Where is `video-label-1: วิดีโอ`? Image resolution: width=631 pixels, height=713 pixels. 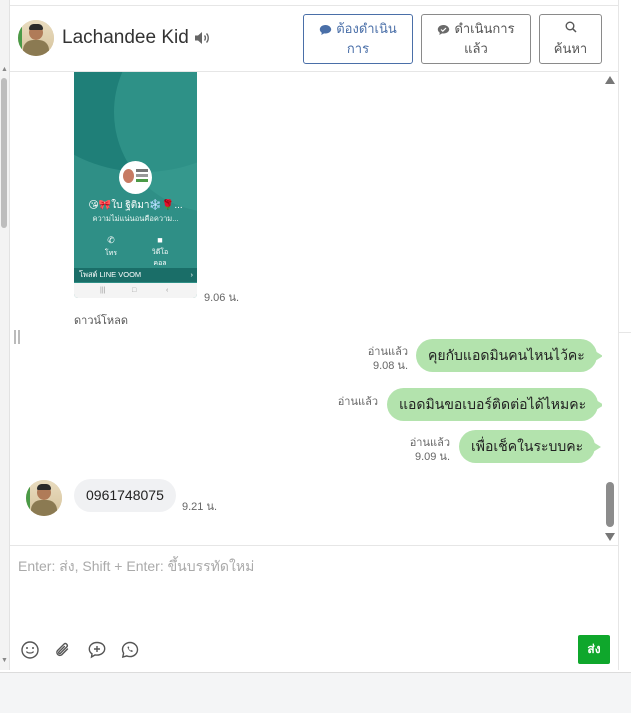
video-label-1: วิดีโอ is located at coordinates (160, 252).